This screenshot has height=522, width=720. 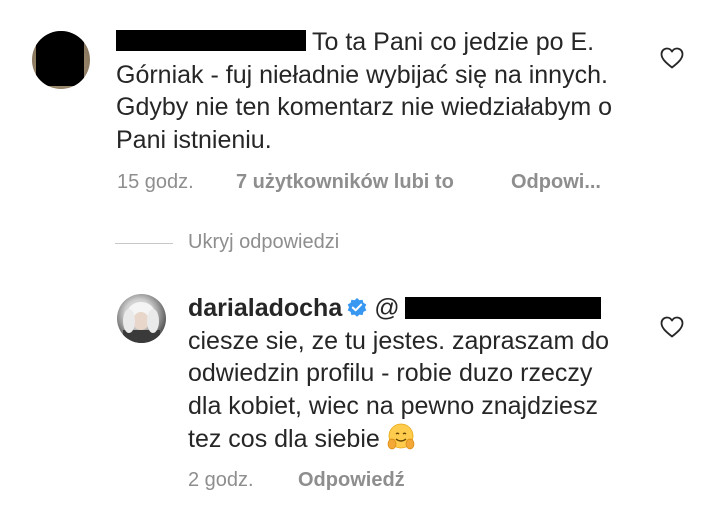 I want to click on reply-timestamp: 2 godz., so click(x=221, y=480).